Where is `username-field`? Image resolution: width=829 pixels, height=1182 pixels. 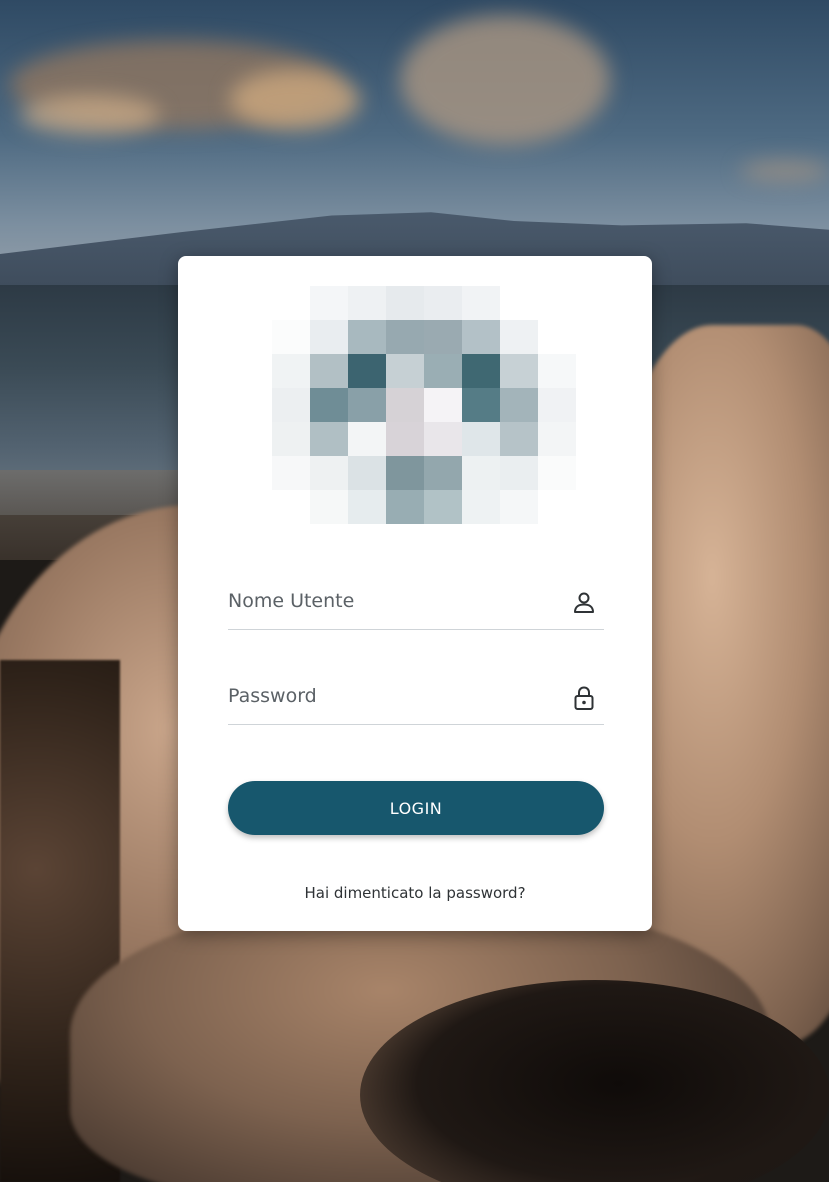 username-field is located at coordinates (416, 602).